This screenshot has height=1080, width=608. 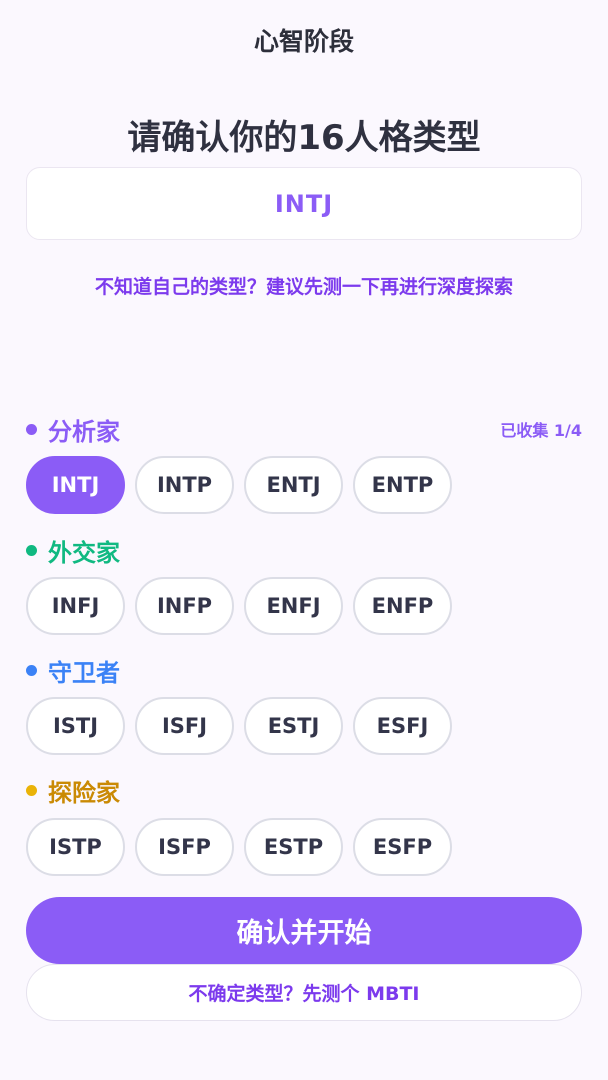 I want to click on confirm-start-button: 确认并开始, so click(x=304, y=930).